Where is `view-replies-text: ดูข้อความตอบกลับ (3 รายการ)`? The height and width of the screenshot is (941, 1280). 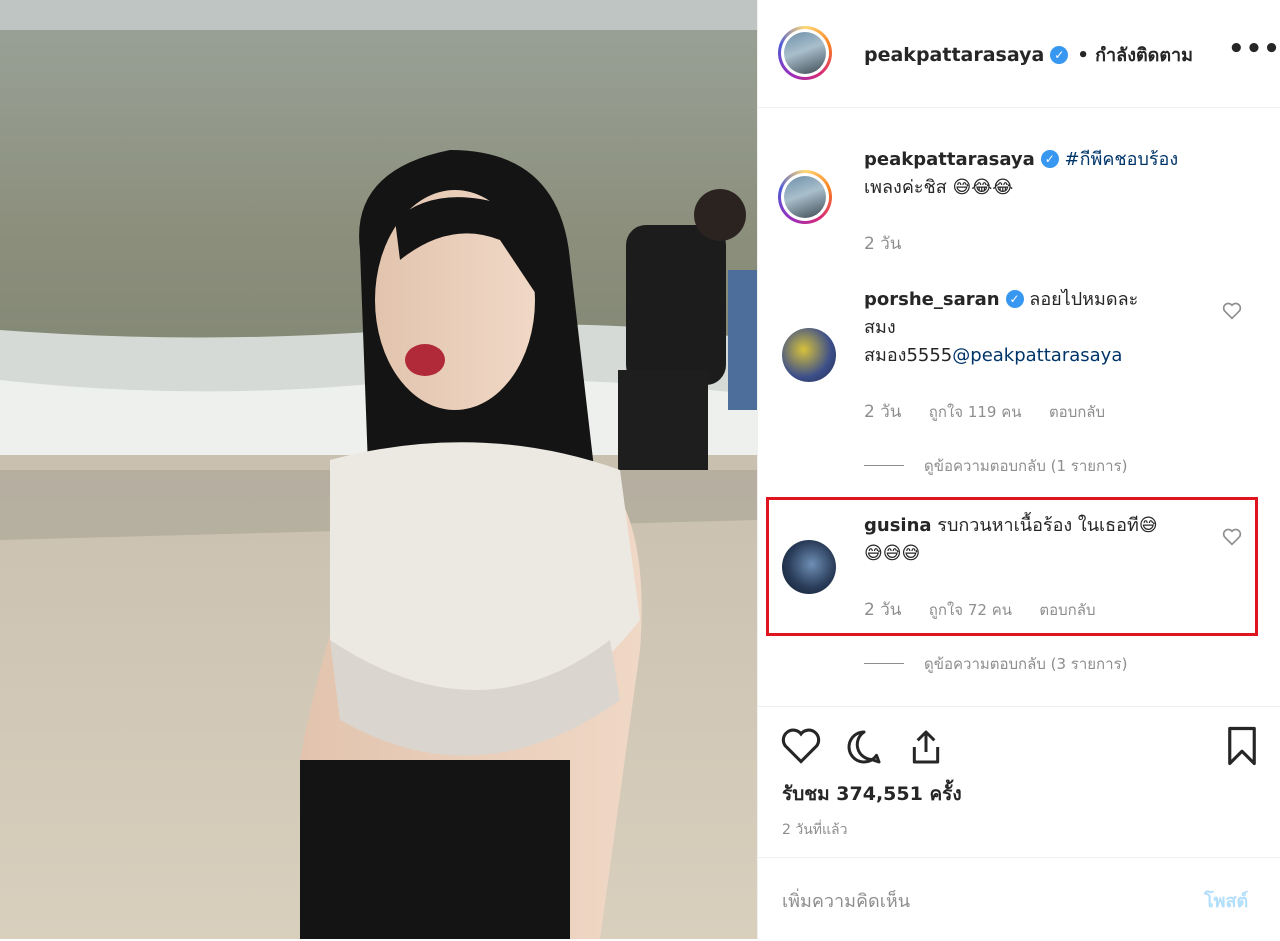
view-replies-text: ดูข้อความตอบกลับ (3 รายการ) is located at coordinates (1025, 664).